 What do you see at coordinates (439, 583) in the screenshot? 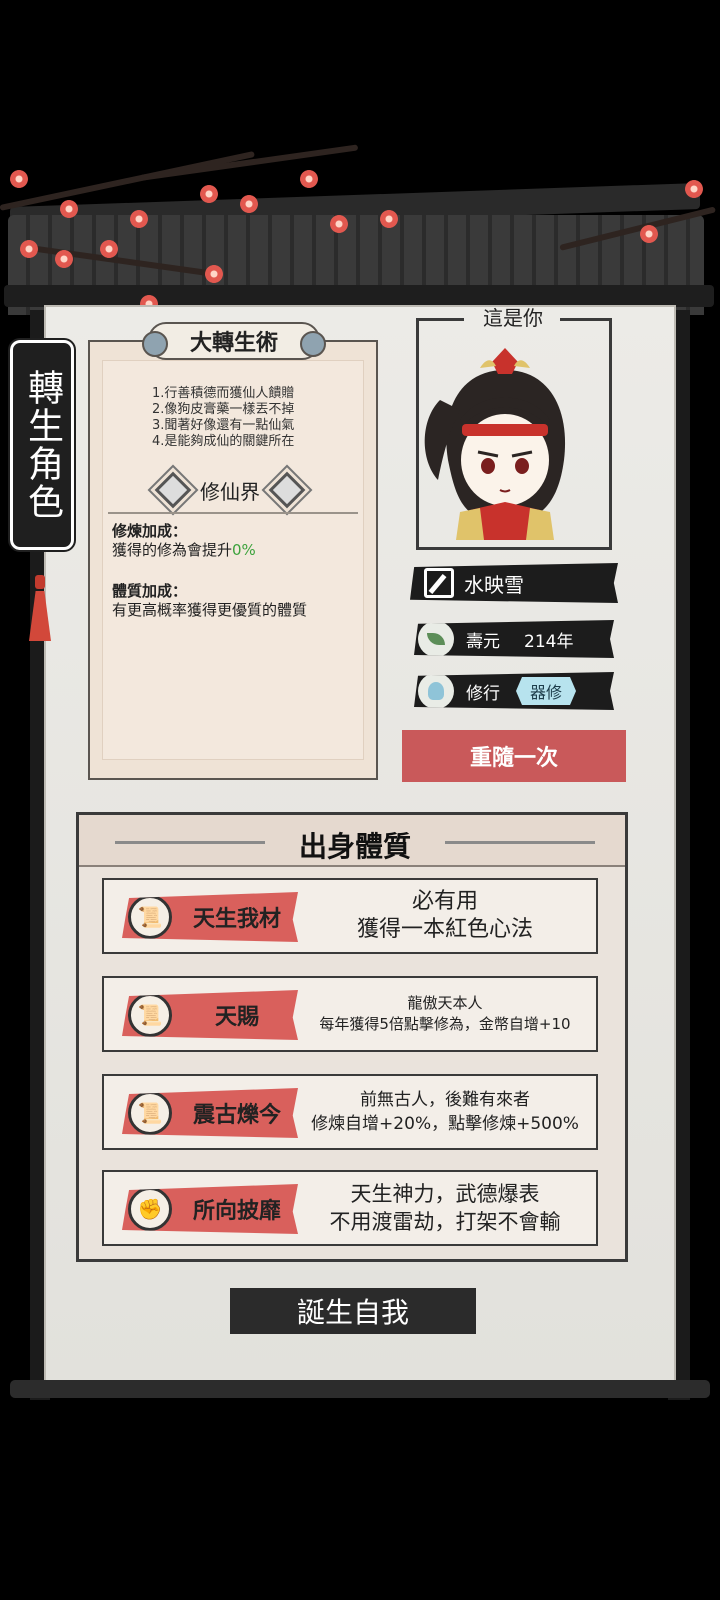
I see `edit-icon` at bounding box center [439, 583].